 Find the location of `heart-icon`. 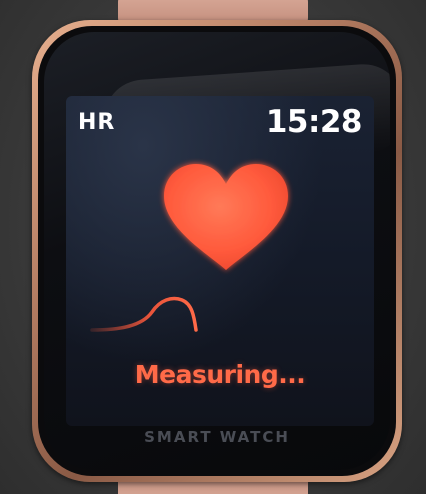

heart-icon is located at coordinates (226, 217).